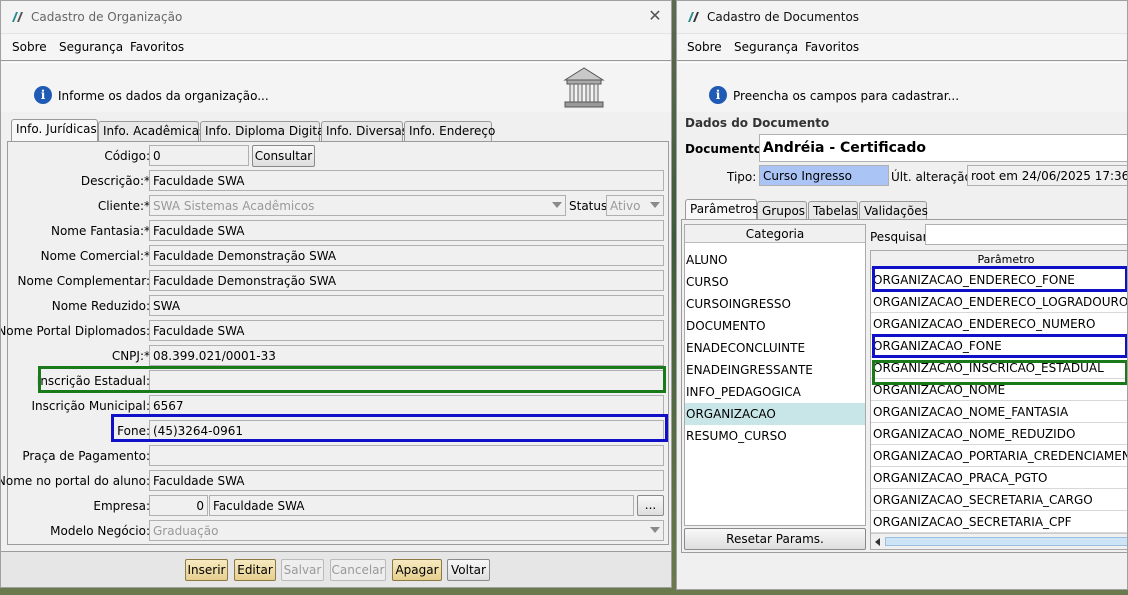  I want to click on parametro-item: ORGANIZACAO_ENDERECO_FONE, so click(999, 280).